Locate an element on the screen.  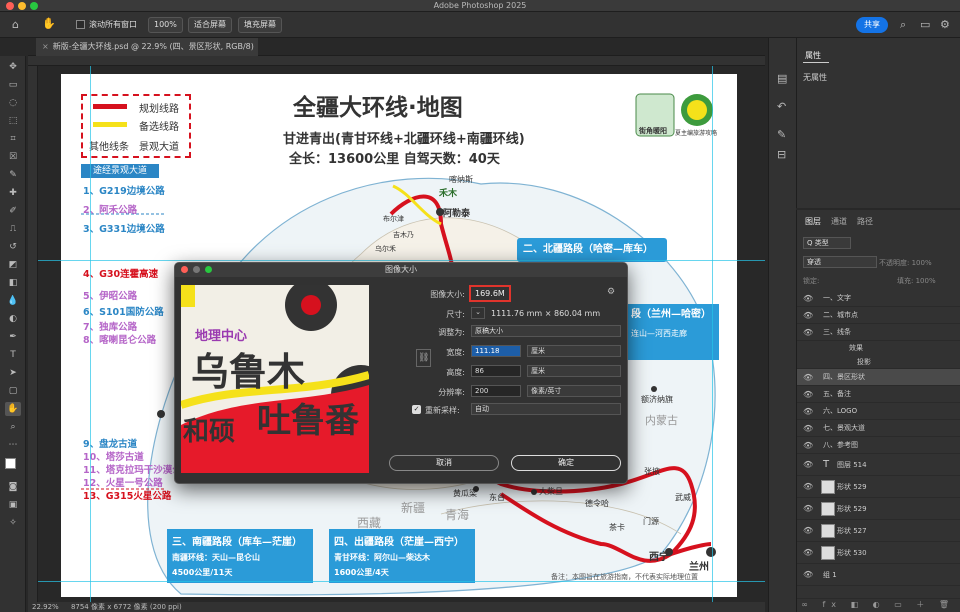
zoom-100-button: 100% is located at coordinates (165, 25).